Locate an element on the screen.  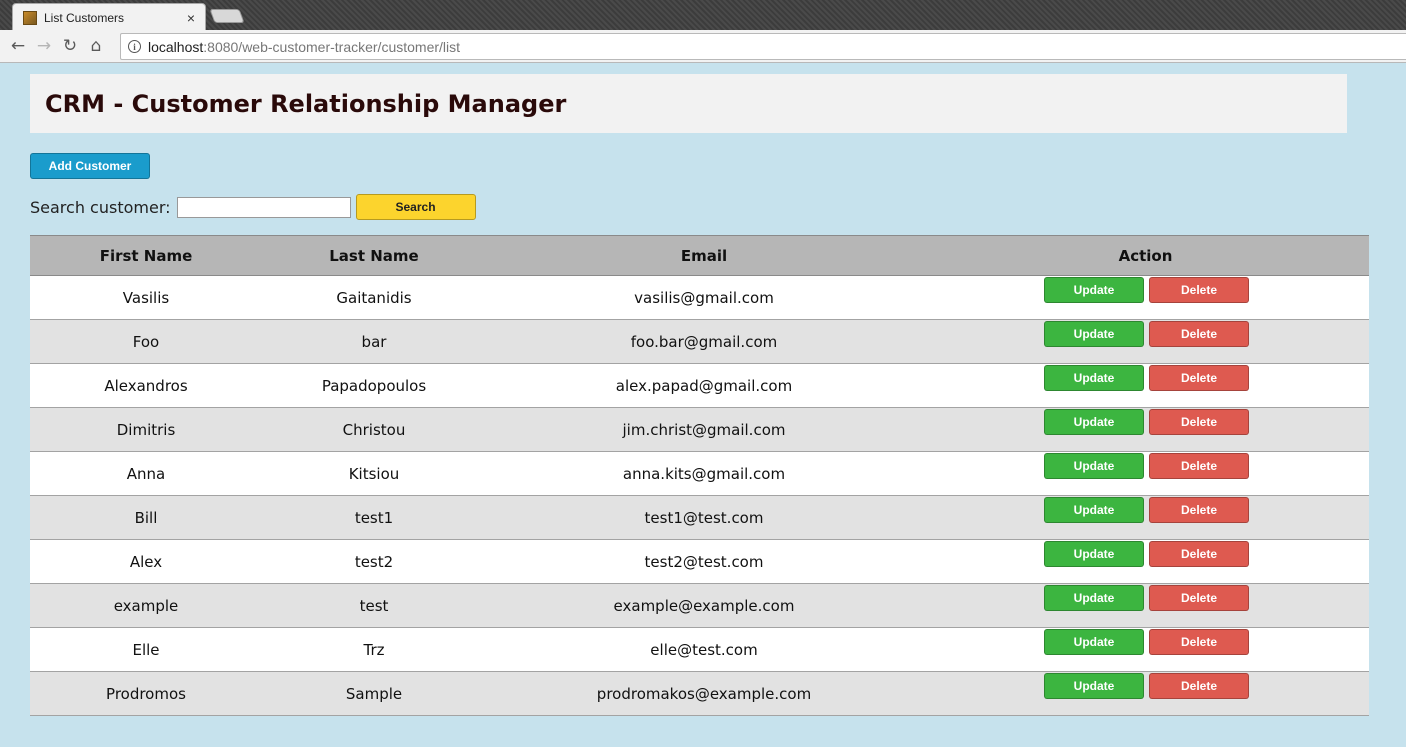
back-arrow-icon: ← is located at coordinates (18, 46).